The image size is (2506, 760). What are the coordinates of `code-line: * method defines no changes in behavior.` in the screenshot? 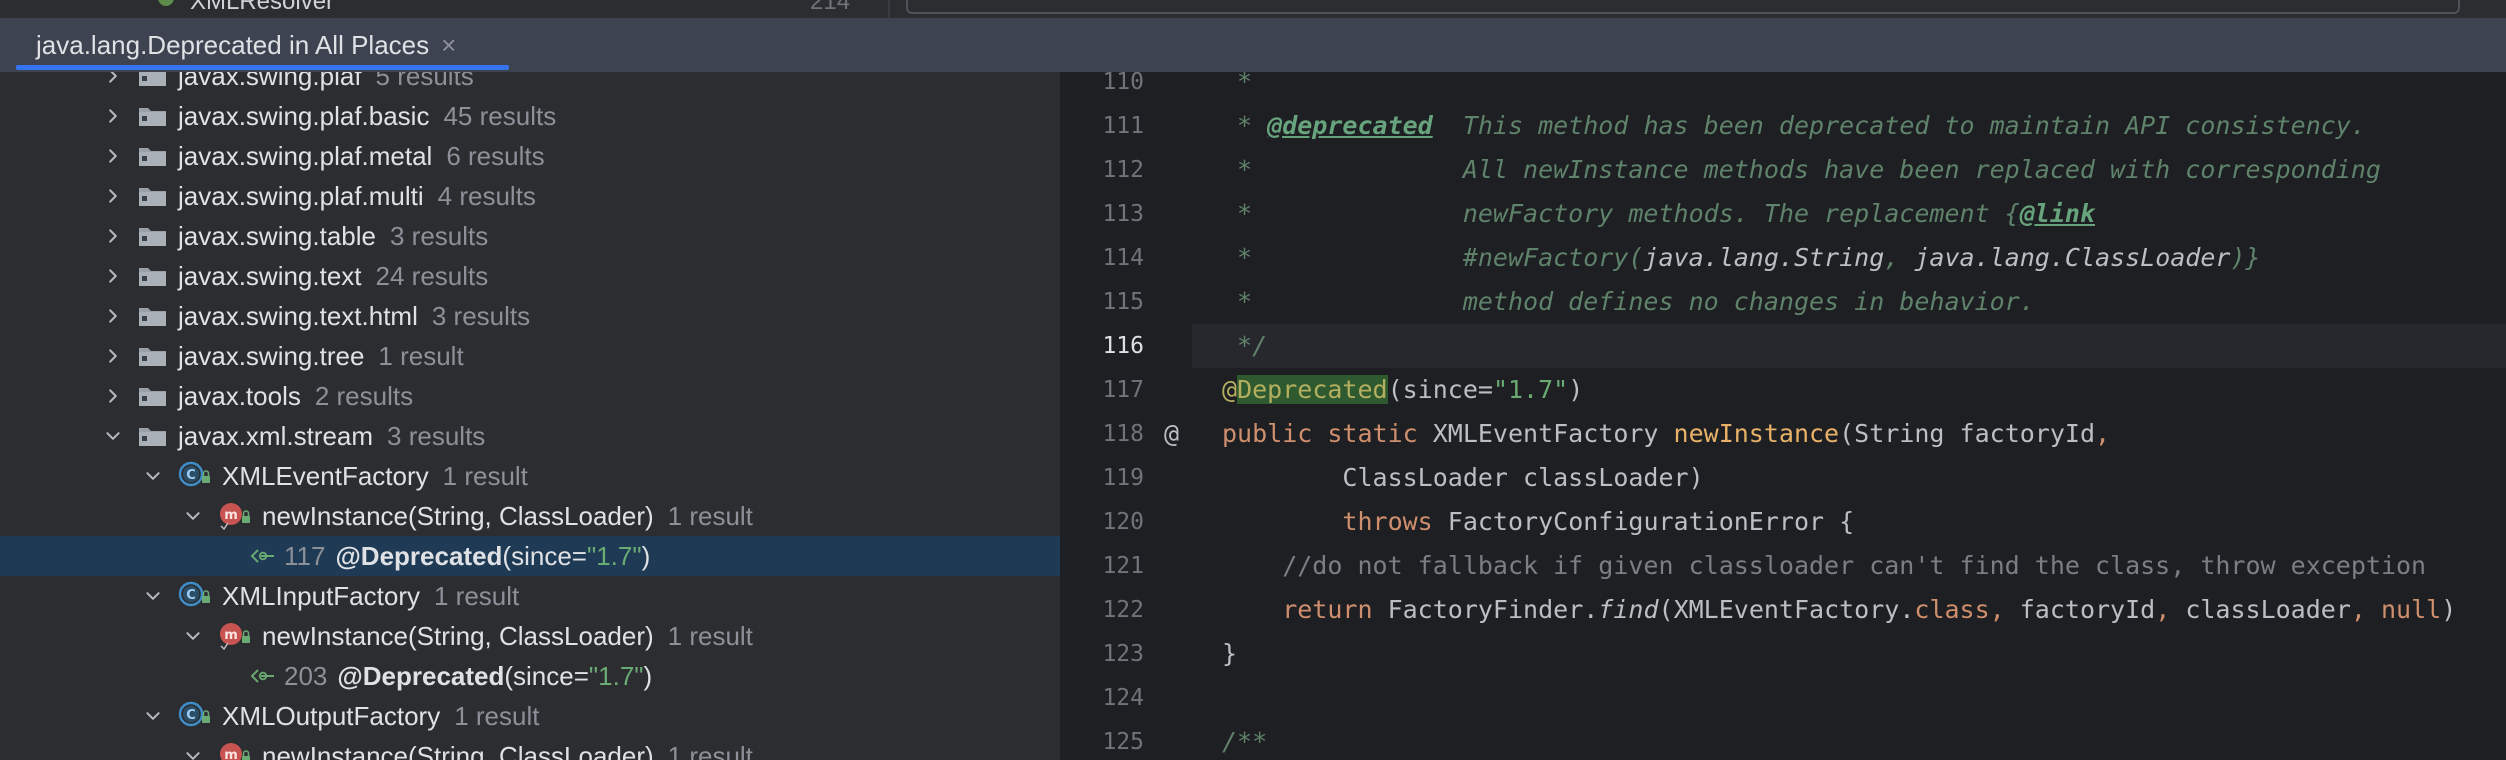 It's located at (1628, 301).